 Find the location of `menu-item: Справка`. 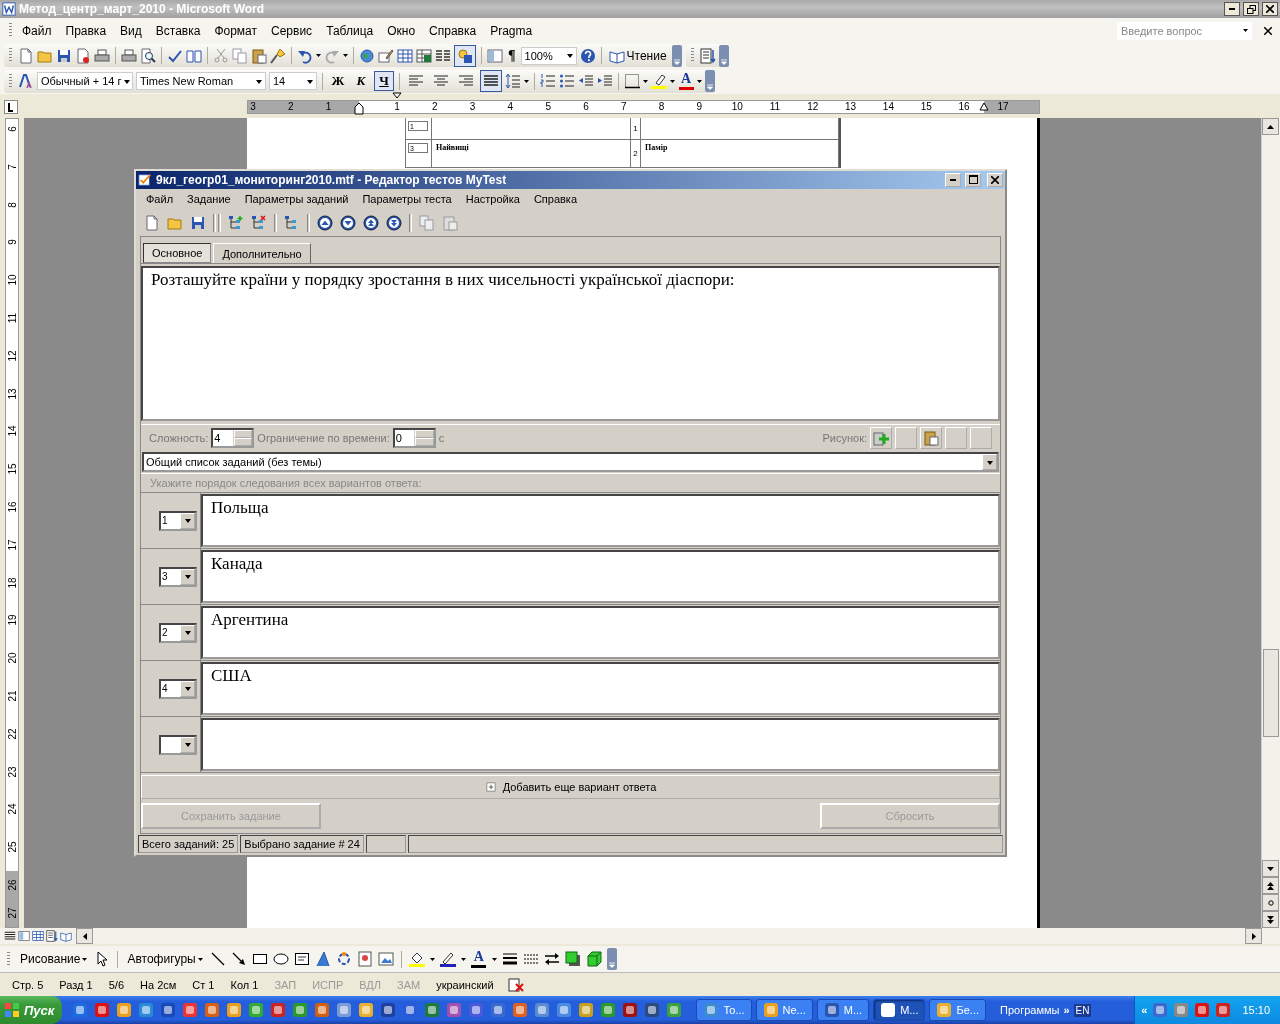

menu-item: Справка is located at coordinates (555, 199).